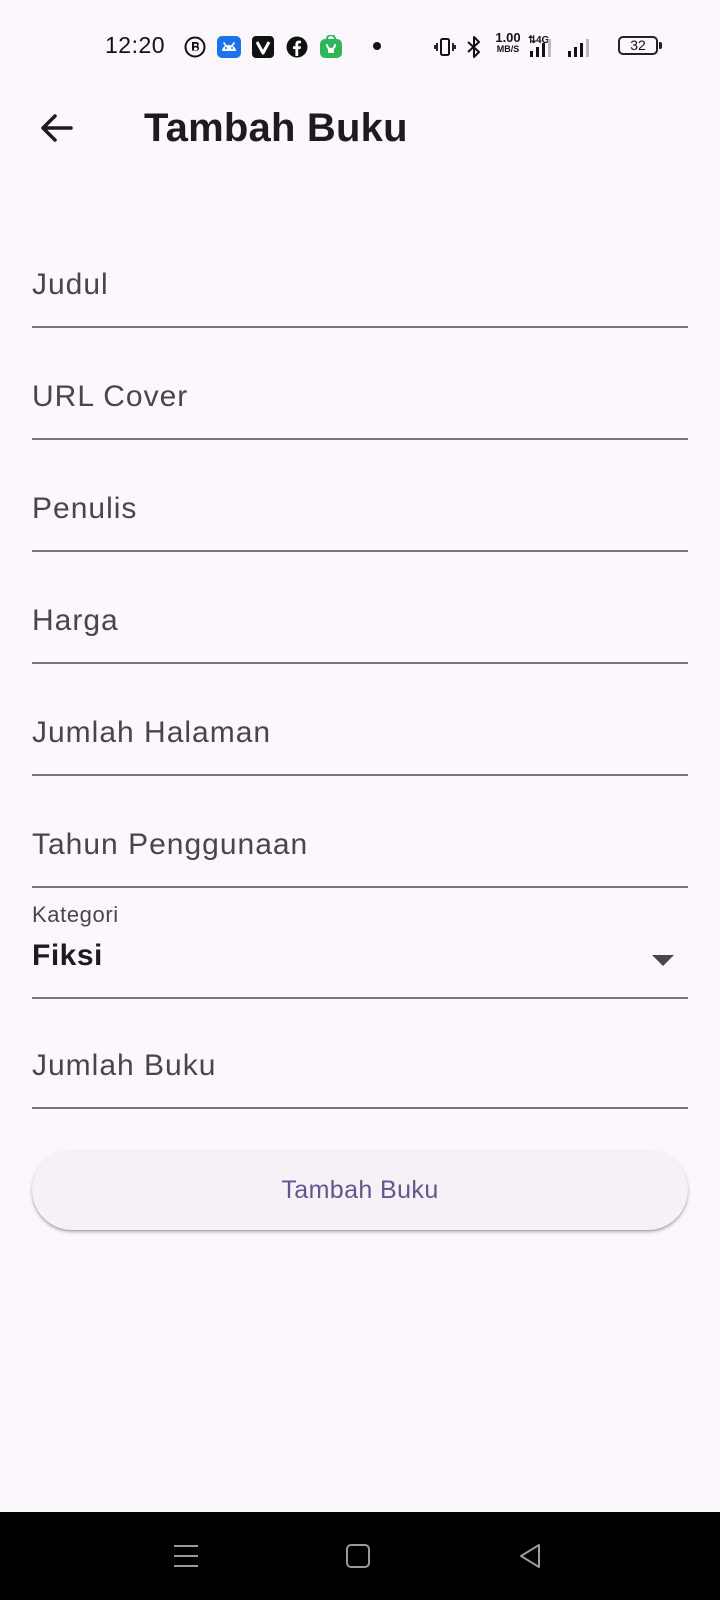  Describe the element at coordinates (508, 42) in the screenshot. I see `network-speed: 1.00 MB/S` at that location.